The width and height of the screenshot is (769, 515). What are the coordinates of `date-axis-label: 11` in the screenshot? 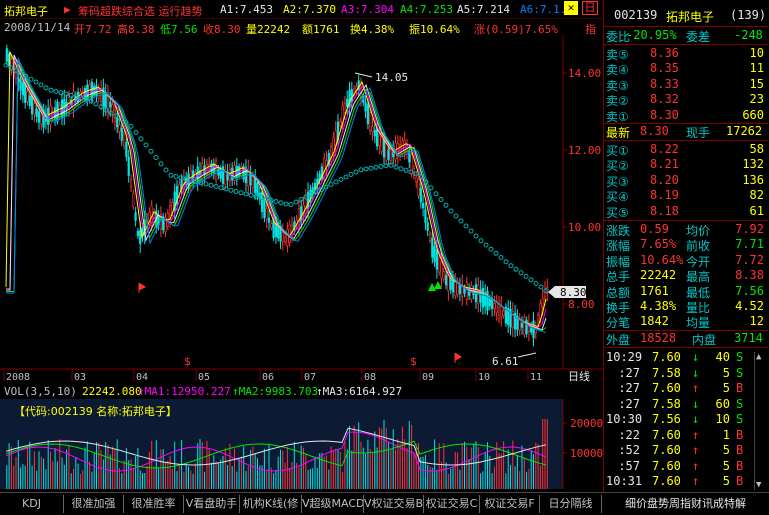 It's located at (536, 377).